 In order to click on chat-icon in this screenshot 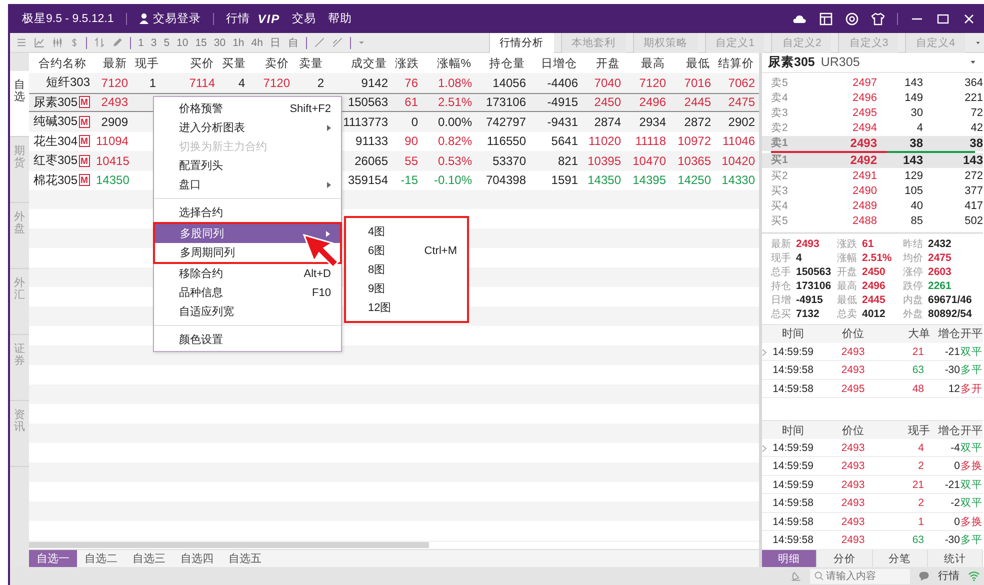, I will do `click(924, 576)`.